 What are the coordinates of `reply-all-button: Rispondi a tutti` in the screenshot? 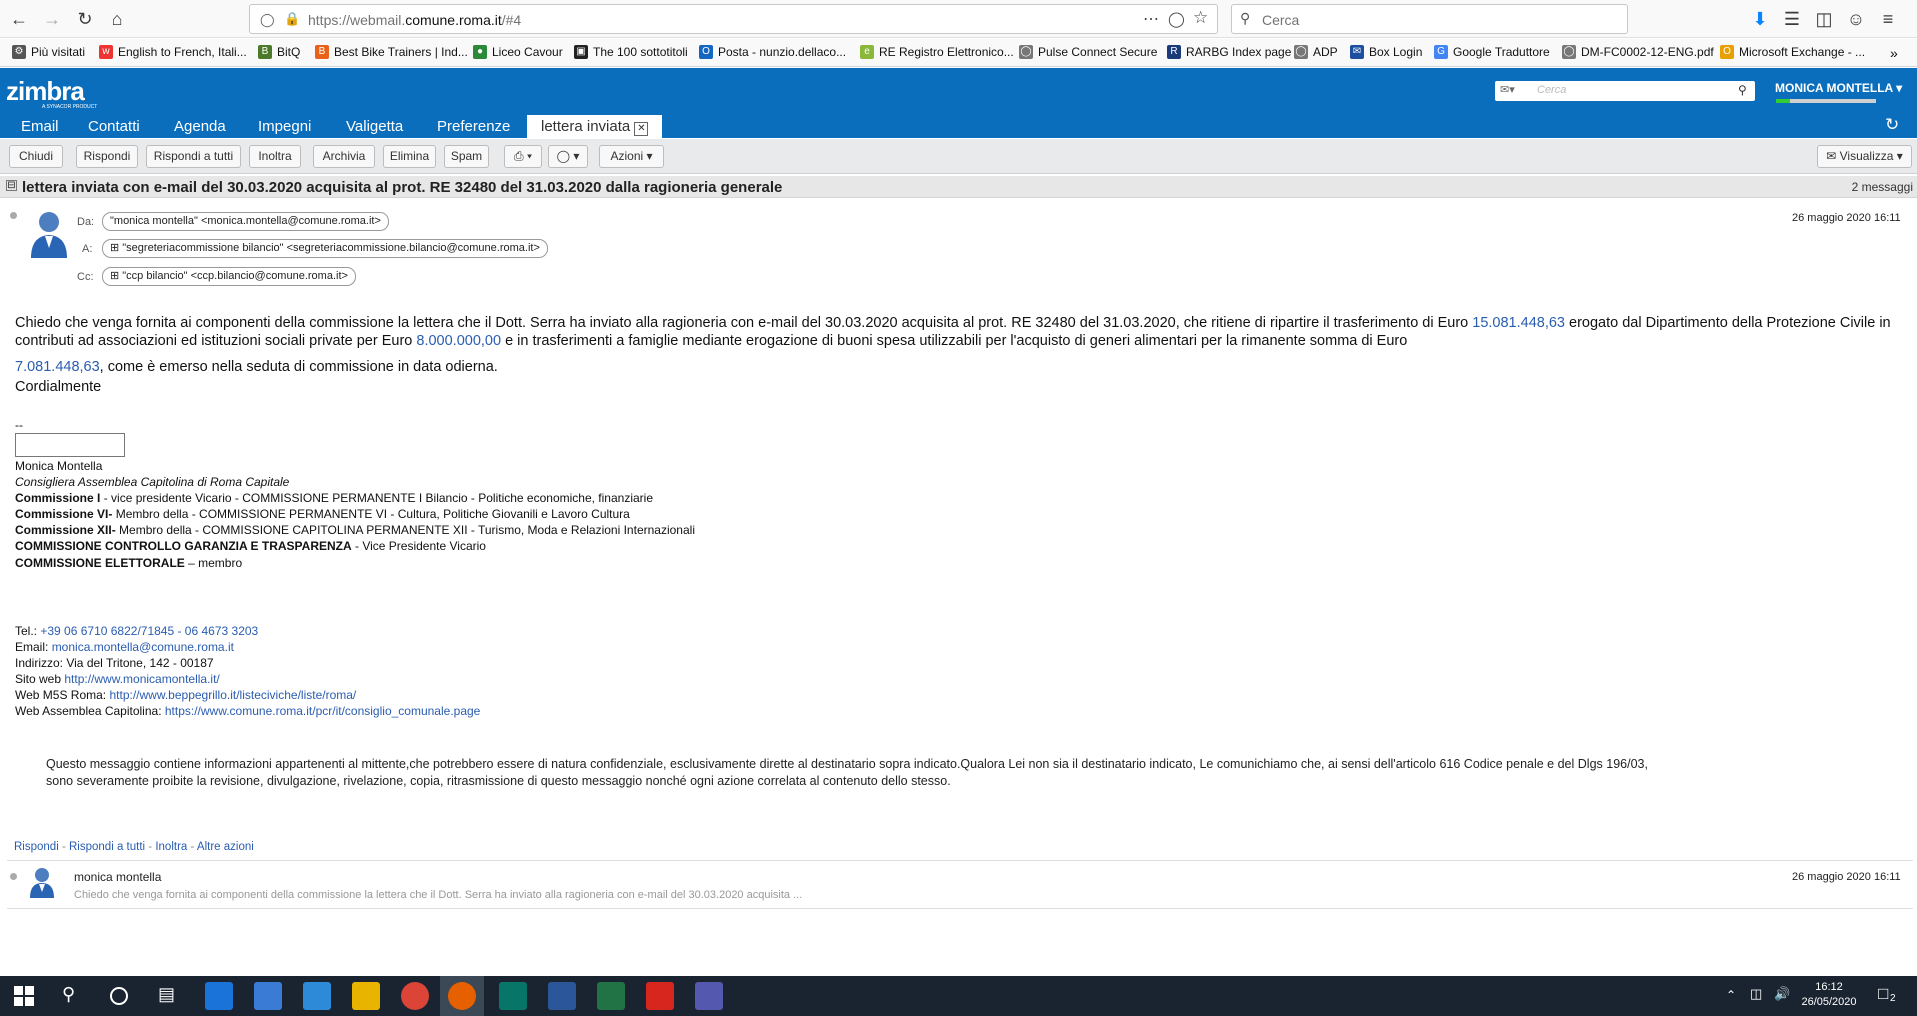 It's located at (193, 156).